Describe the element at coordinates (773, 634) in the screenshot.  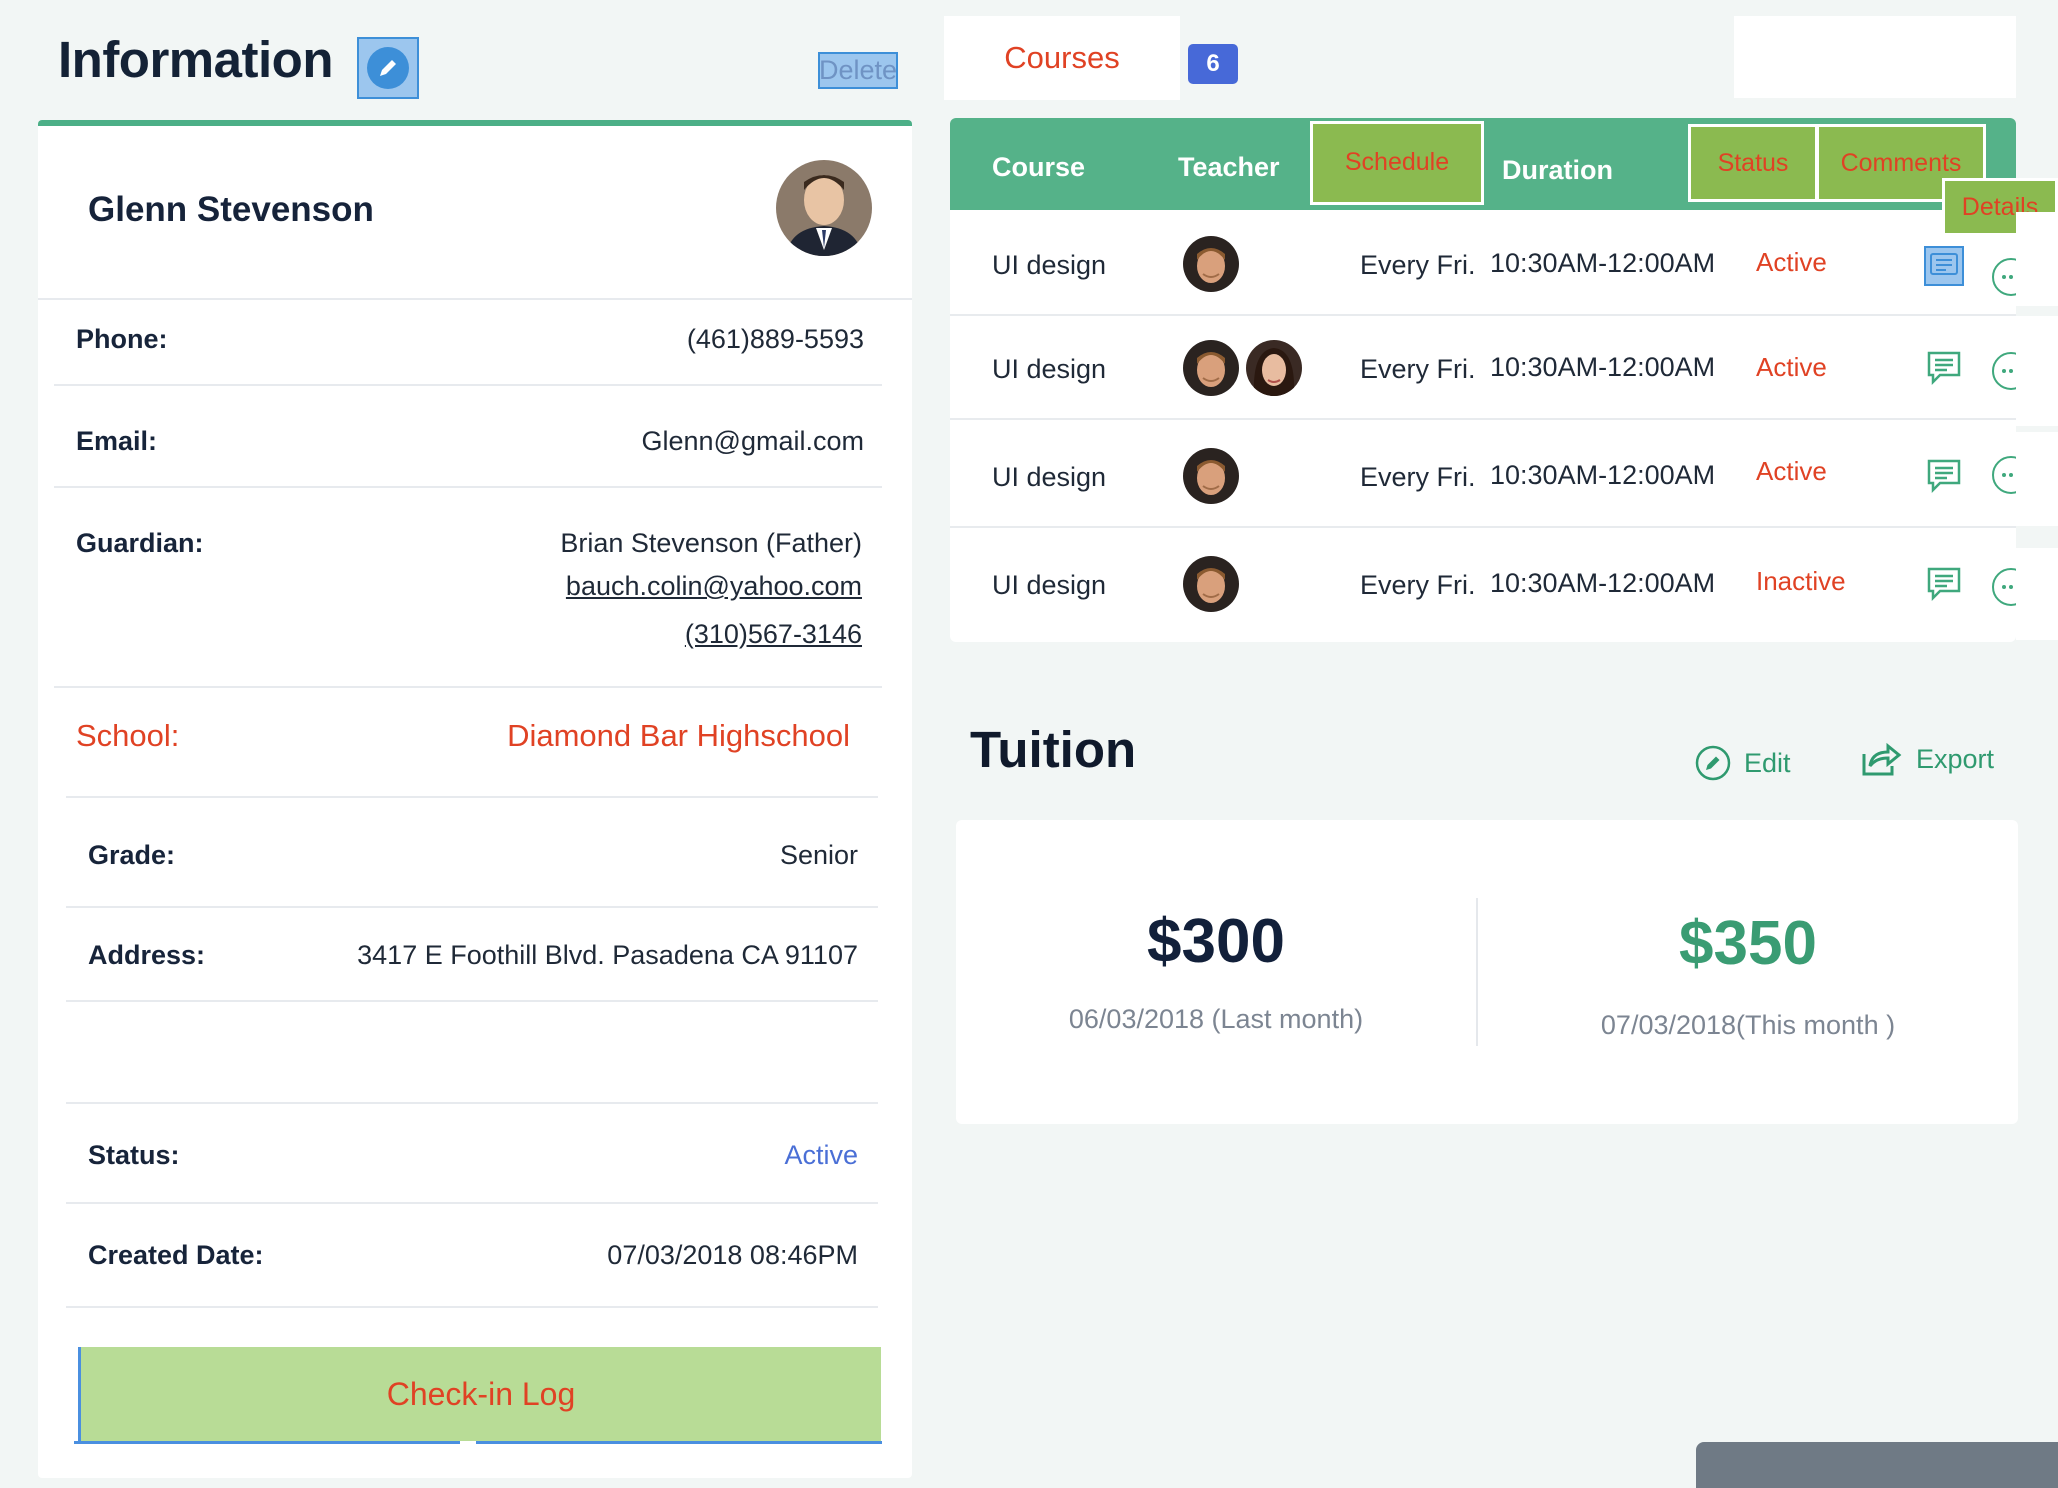
I see `guardian-phone-link: (310)567-3146` at that location.